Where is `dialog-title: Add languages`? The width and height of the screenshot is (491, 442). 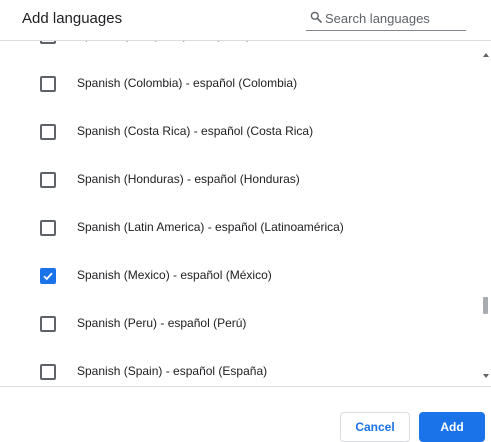
dialog-title: Add languages is located at coordinates (72, 18).